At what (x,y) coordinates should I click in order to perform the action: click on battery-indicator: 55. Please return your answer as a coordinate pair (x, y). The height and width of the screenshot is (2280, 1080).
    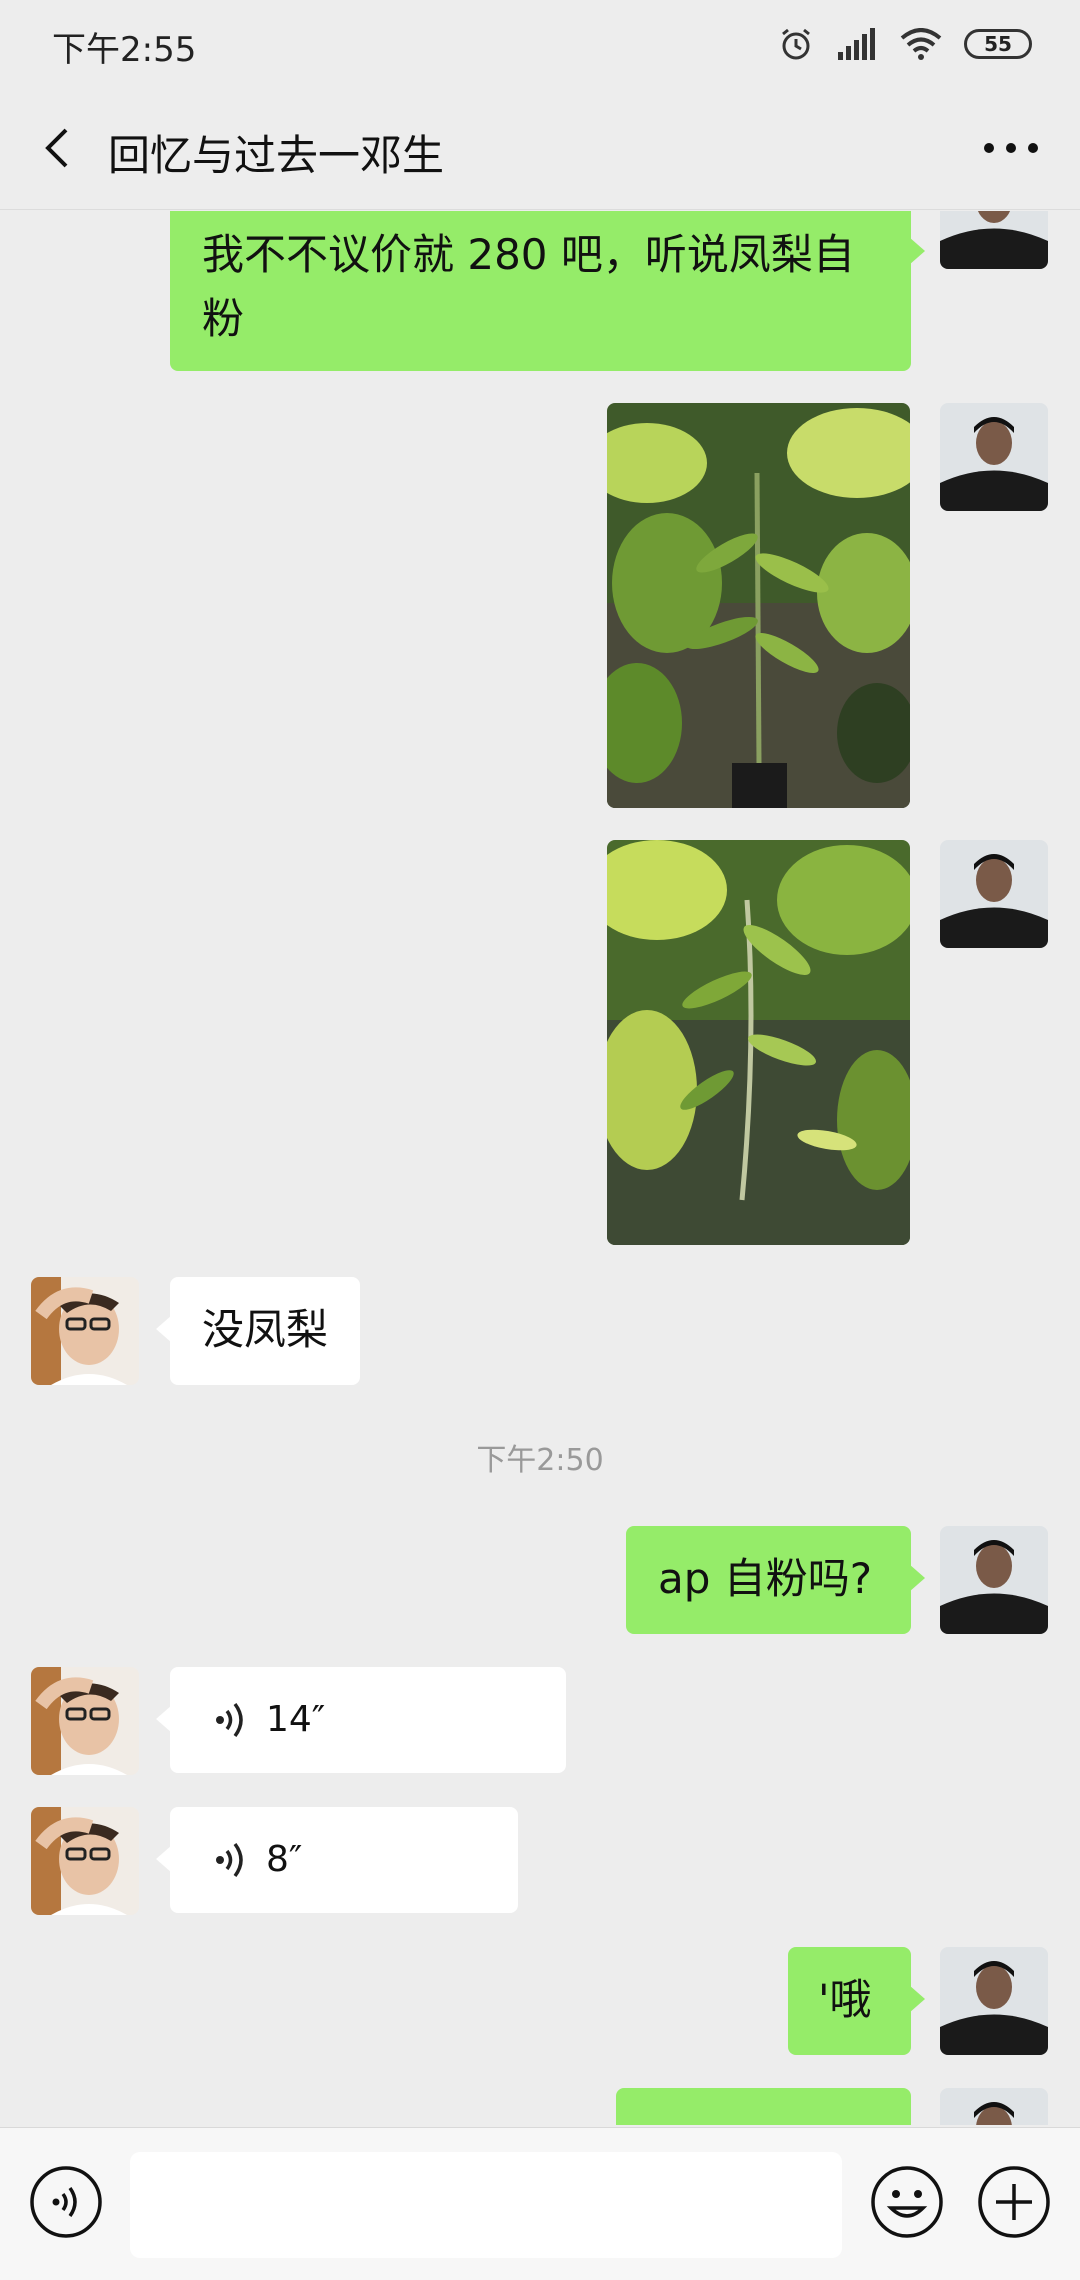
    Looking at the image, I should click on (998, 44).